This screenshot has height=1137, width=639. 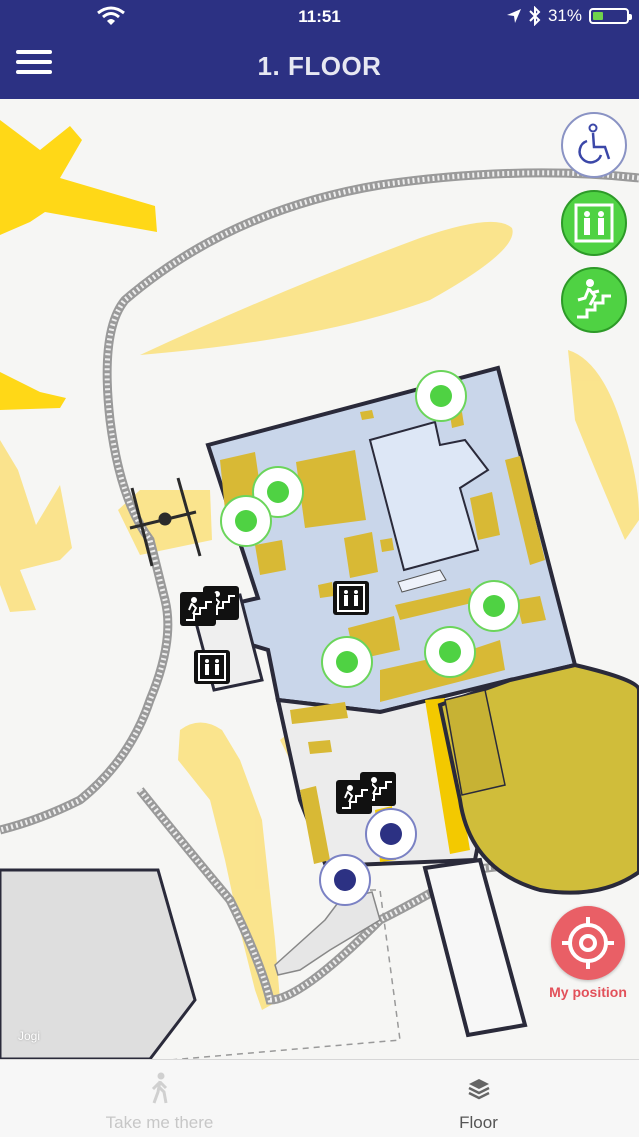 I want to click on wheelchair-icon, so click(x=594, y=143).